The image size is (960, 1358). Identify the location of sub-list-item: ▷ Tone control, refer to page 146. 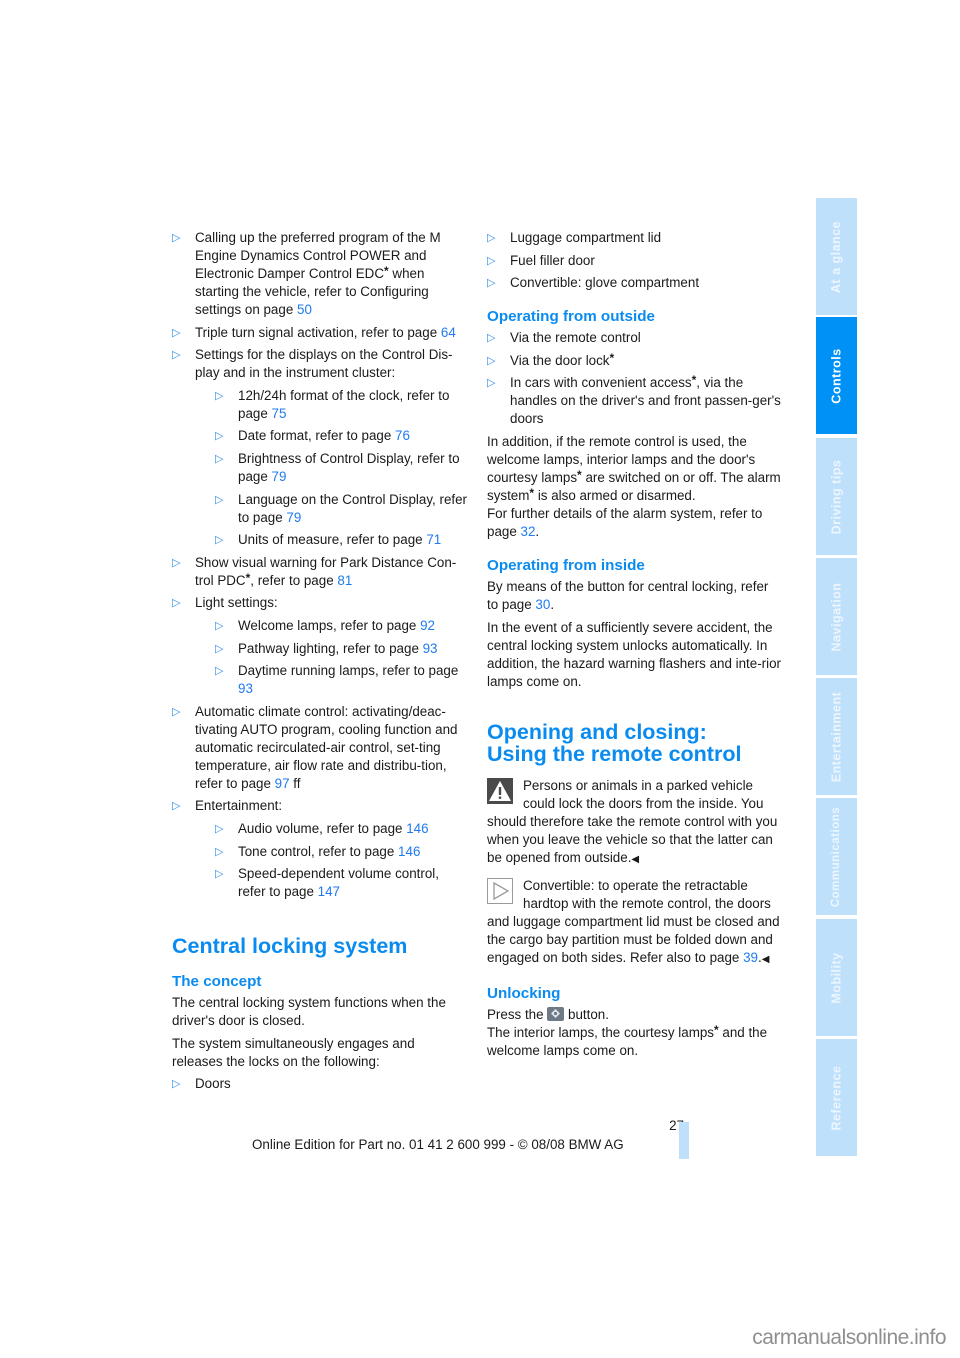
(318, 851).